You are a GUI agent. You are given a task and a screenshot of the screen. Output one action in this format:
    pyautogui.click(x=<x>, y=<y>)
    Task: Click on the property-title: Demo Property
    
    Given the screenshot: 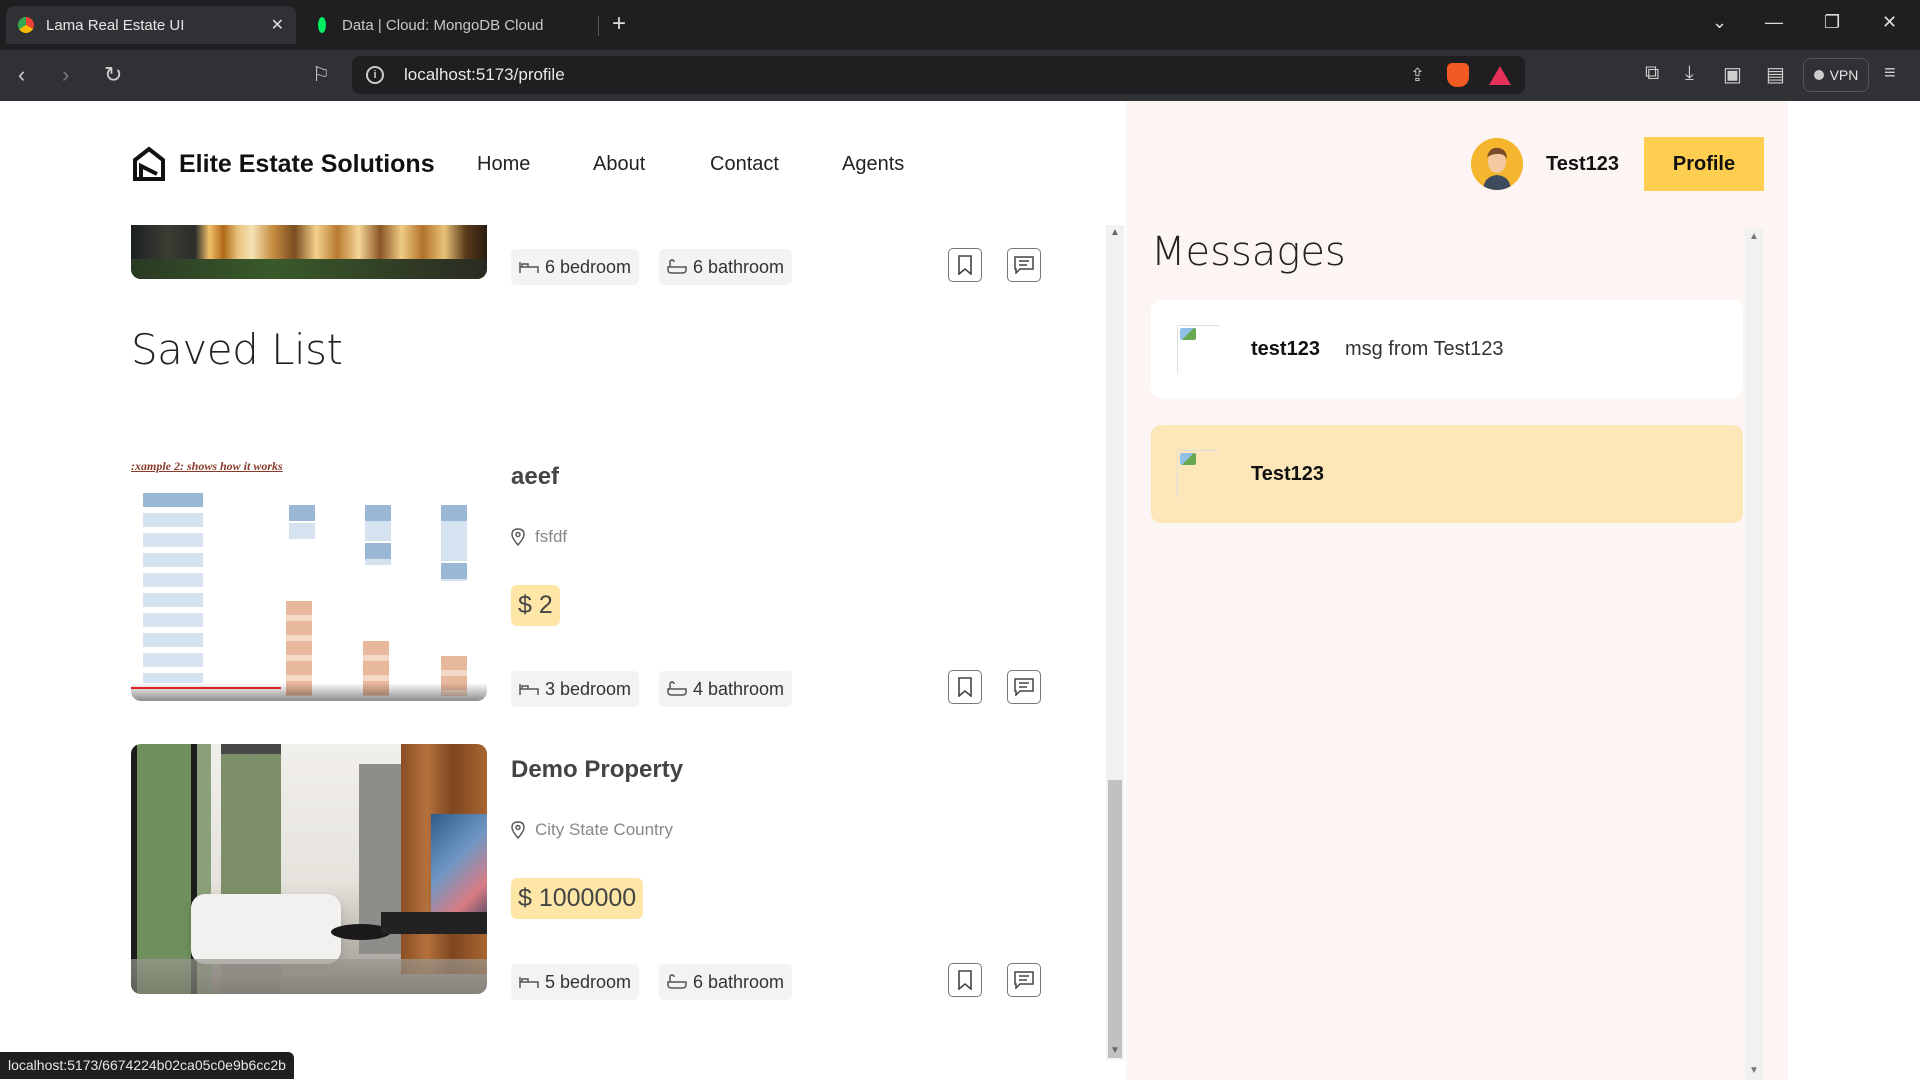 What is the action you would take?
    pyautogui.click(x=597, y=770)
    